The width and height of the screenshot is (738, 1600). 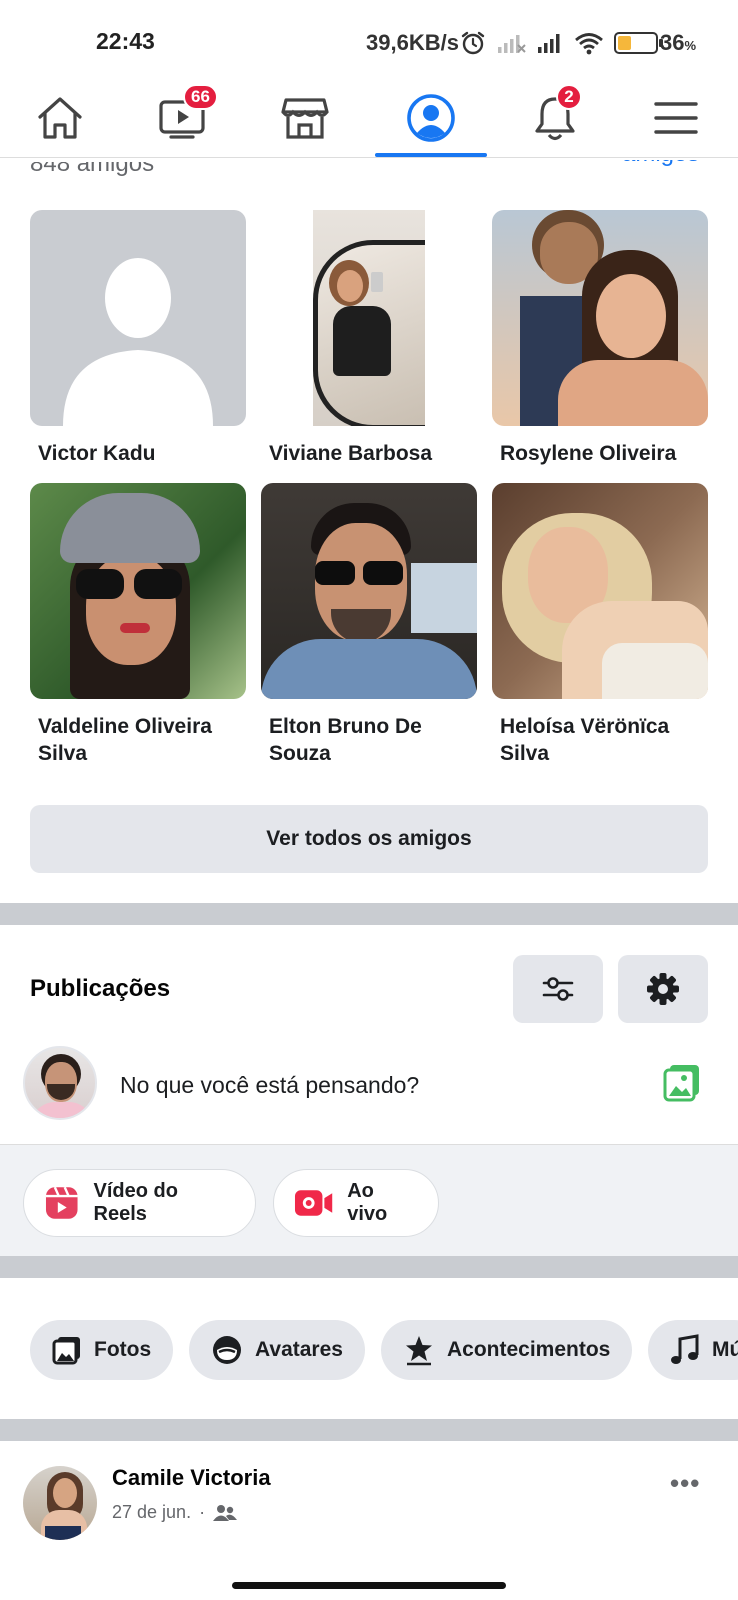 I want to click on filter-button, so click(x=558, y=989).